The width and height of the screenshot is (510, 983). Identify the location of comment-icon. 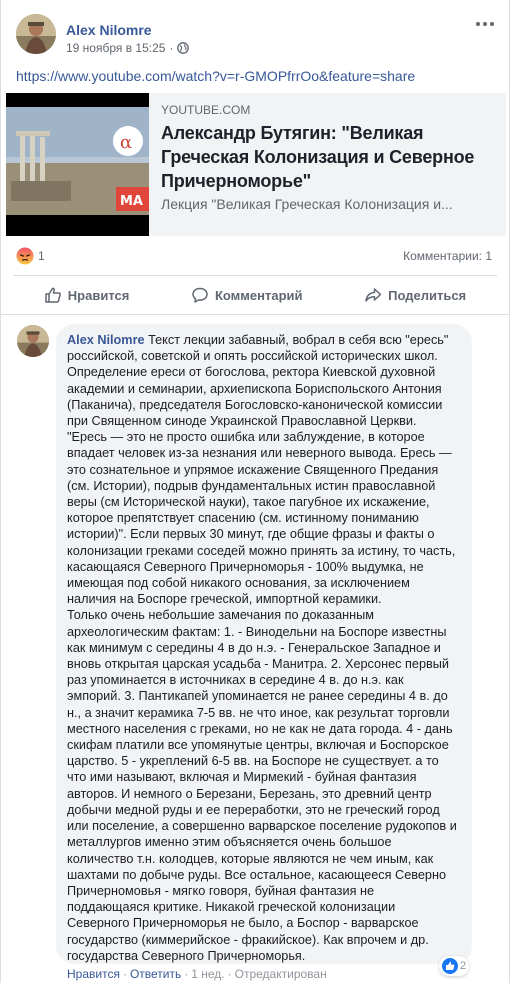
(200, 295).